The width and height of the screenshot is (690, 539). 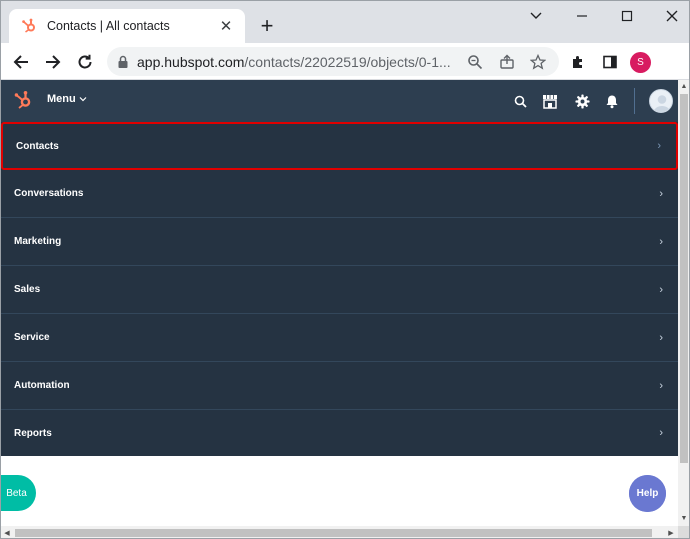 What do you see at coordinates (582, 101) in the screenshot?
I see `gear-icon` at bounding box center [582, 101].